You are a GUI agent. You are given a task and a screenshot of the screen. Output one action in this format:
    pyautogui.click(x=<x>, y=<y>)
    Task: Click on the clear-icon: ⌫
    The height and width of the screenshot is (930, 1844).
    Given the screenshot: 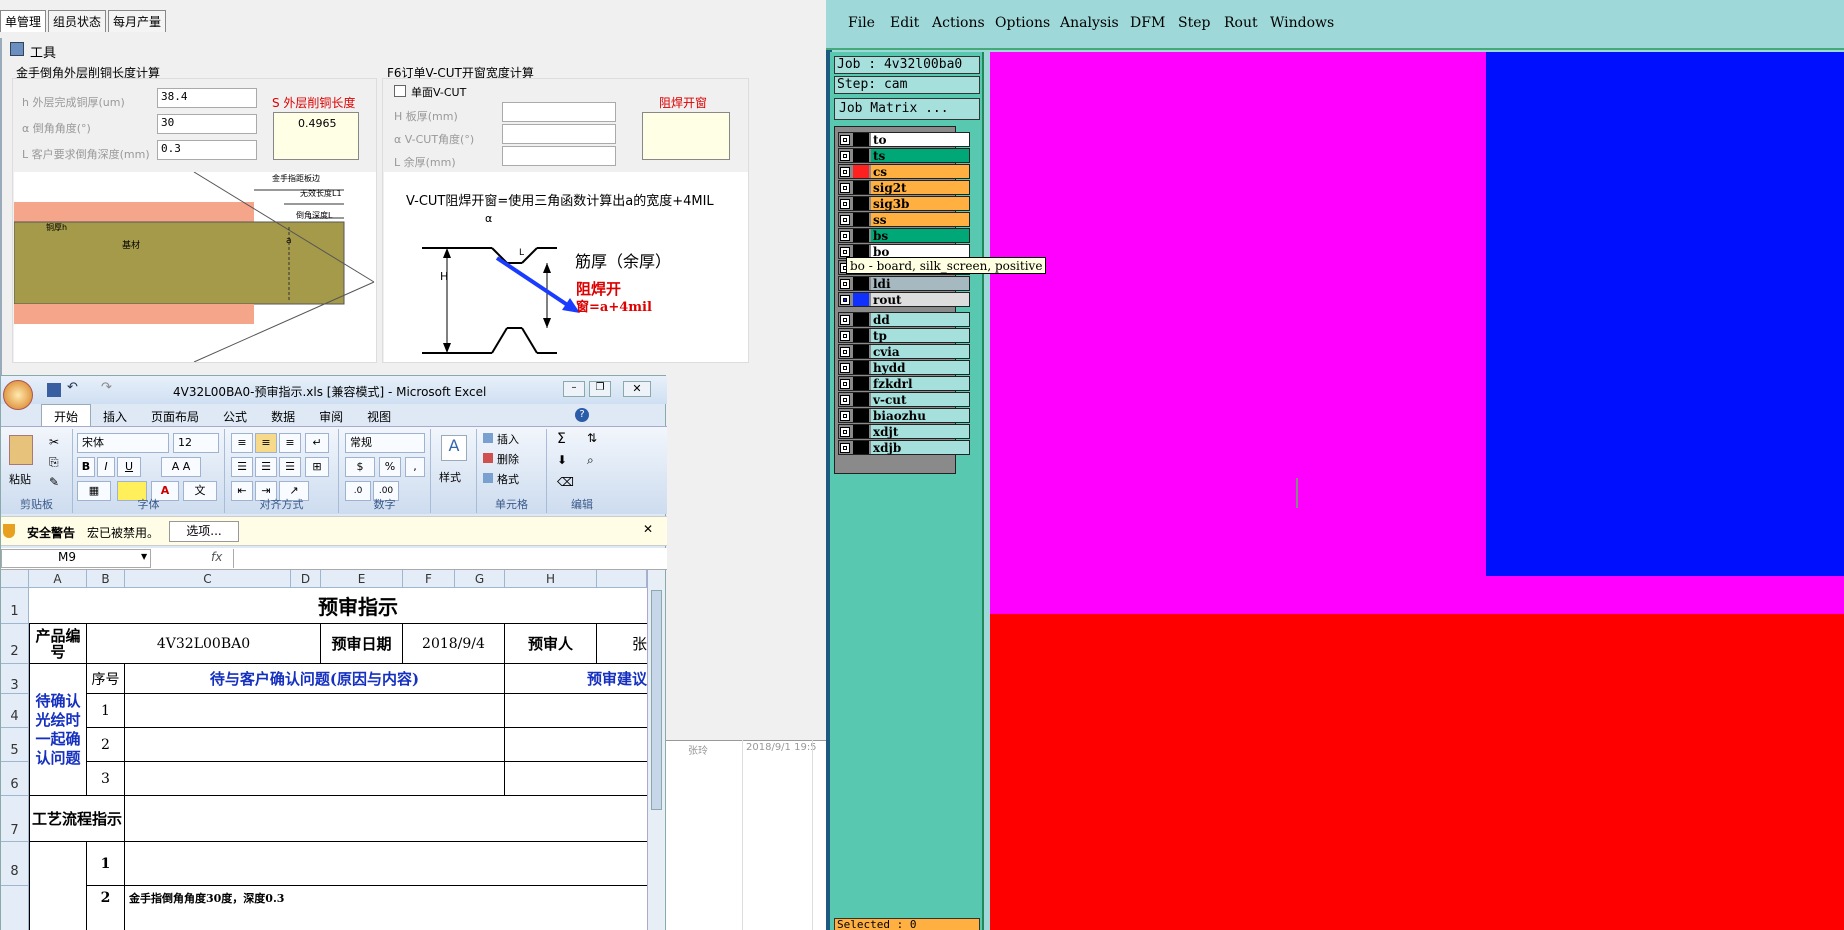 What is the action you would take?
    pyautogui.click(x=565, y=482)
    